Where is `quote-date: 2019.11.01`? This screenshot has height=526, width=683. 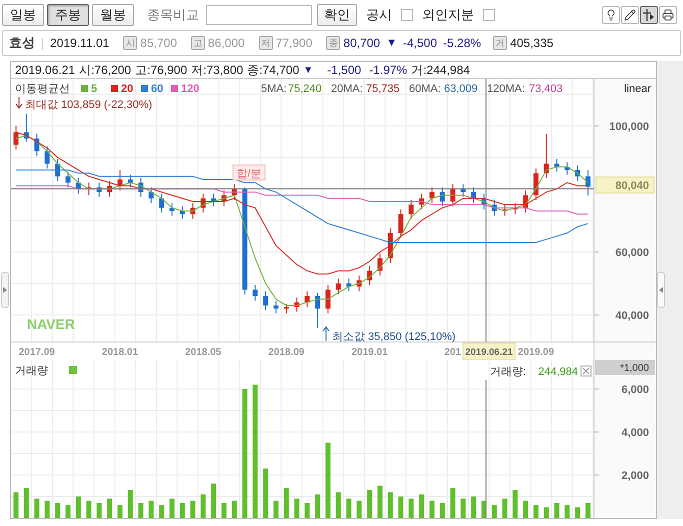
quote-date: 2019.11.01 is located at coordinates (80, 43).